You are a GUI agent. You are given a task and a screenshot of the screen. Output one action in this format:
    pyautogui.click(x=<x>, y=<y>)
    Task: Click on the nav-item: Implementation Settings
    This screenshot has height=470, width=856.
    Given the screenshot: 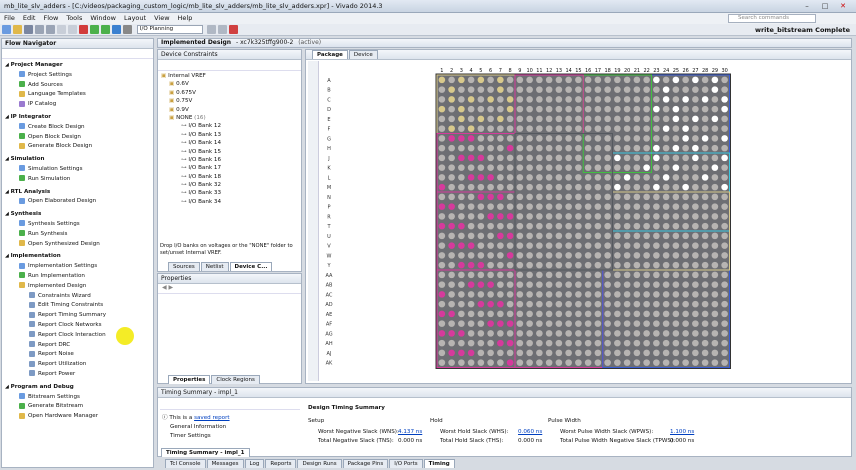 What is the action you would take?
    pyautogui.click(x=79, y=267)
    